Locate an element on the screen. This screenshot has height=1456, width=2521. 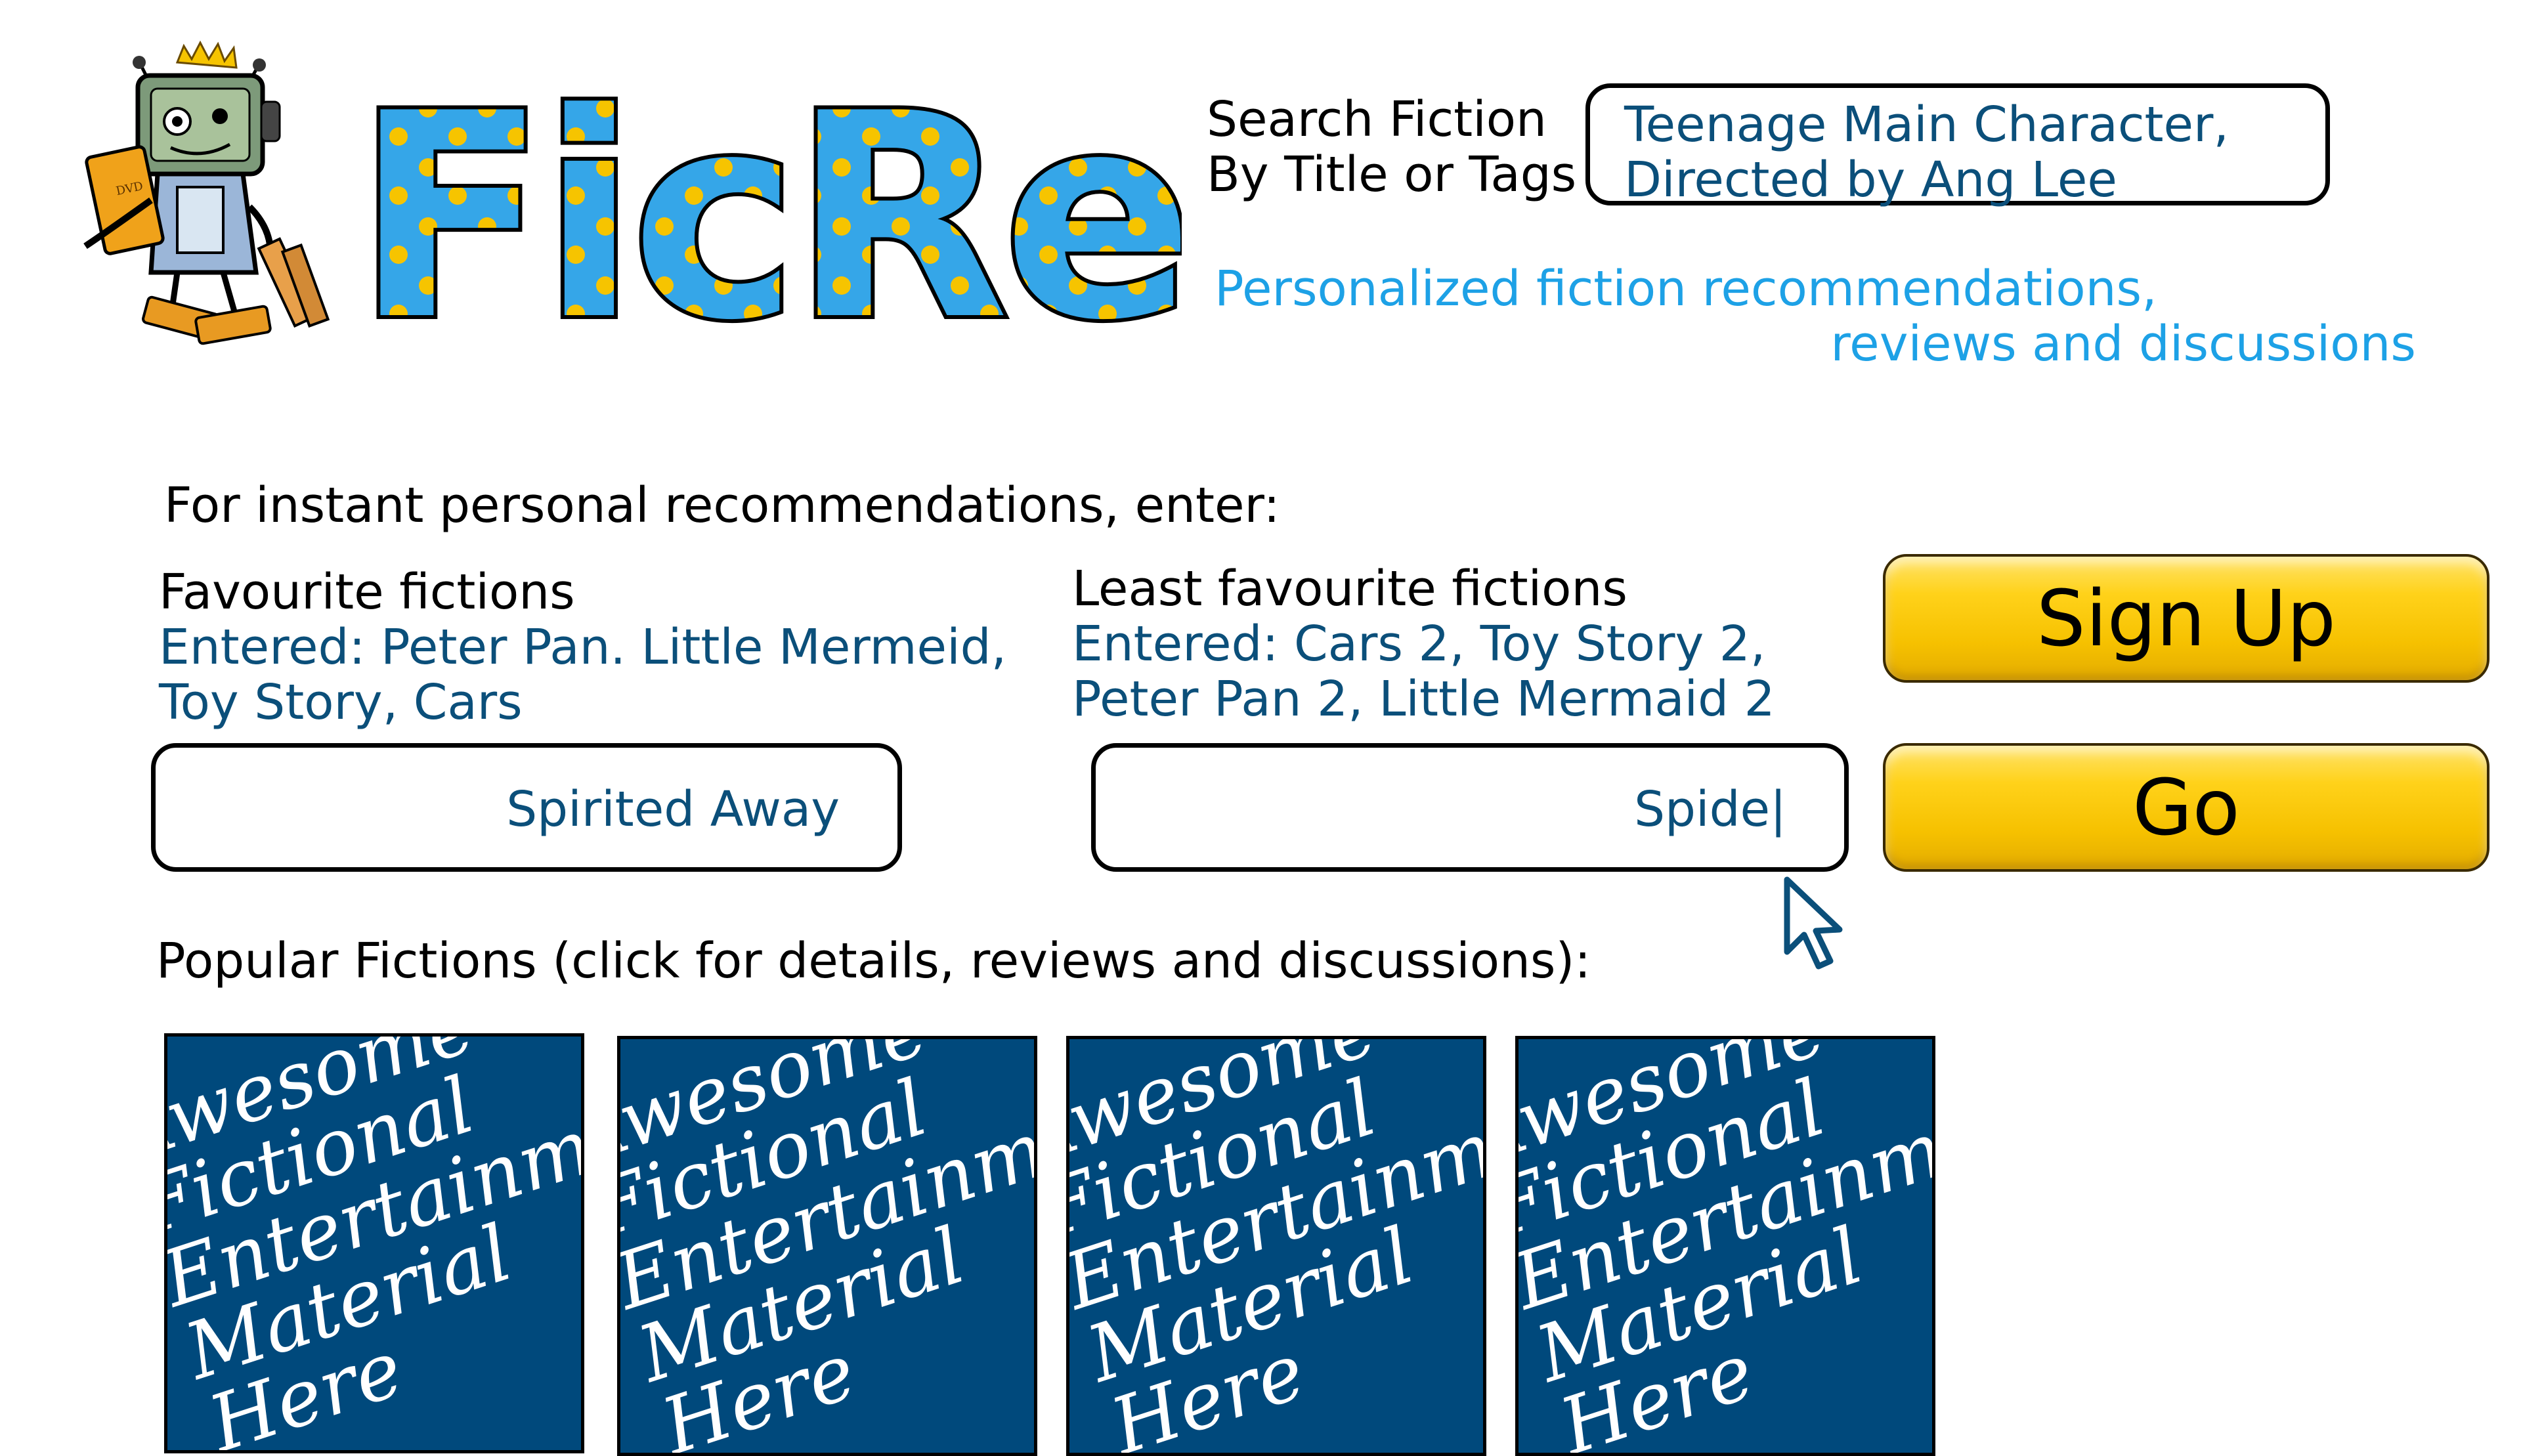
search-label: Search Fiction By Title or Tags is located at coordinates (1392, 147).